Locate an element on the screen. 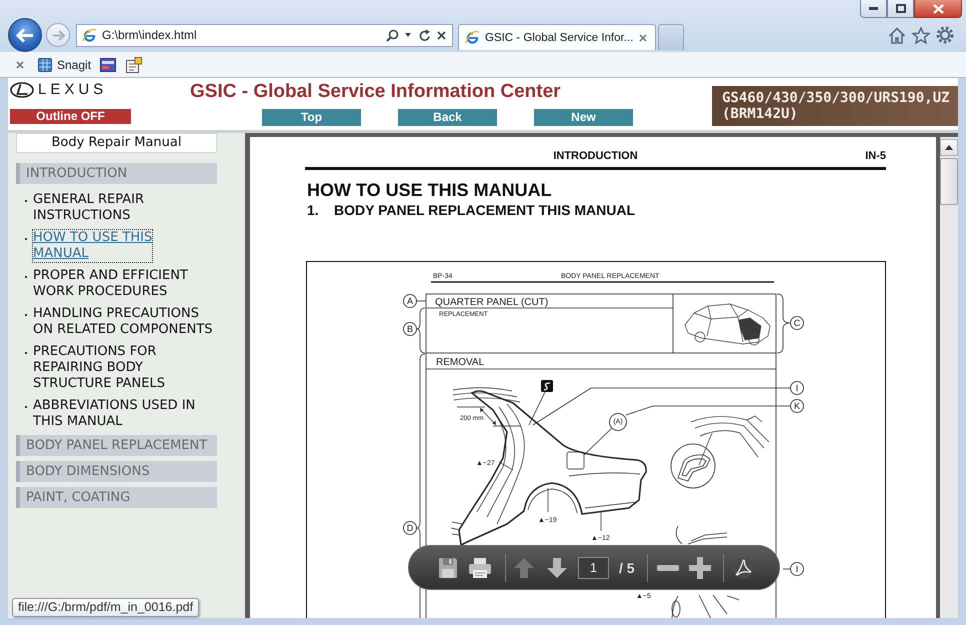 This screenshot has width=966, height=625. maximize-icon is located at coordinates (901, 8).